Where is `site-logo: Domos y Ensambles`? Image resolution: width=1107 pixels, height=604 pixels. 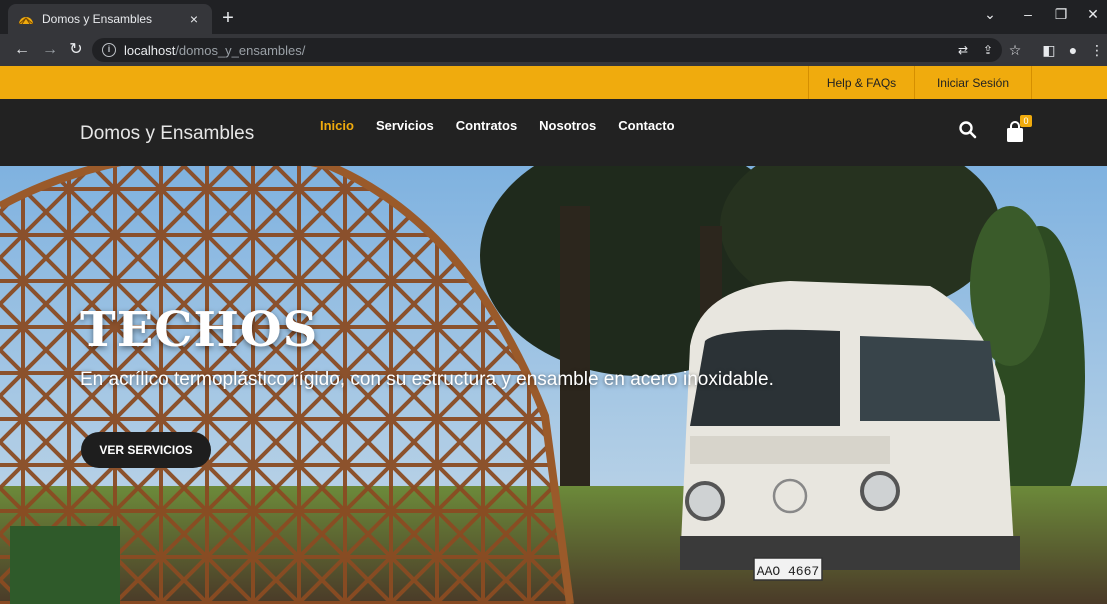 site-logo: Domos y Ensambles is located at coordinates (167, 134).